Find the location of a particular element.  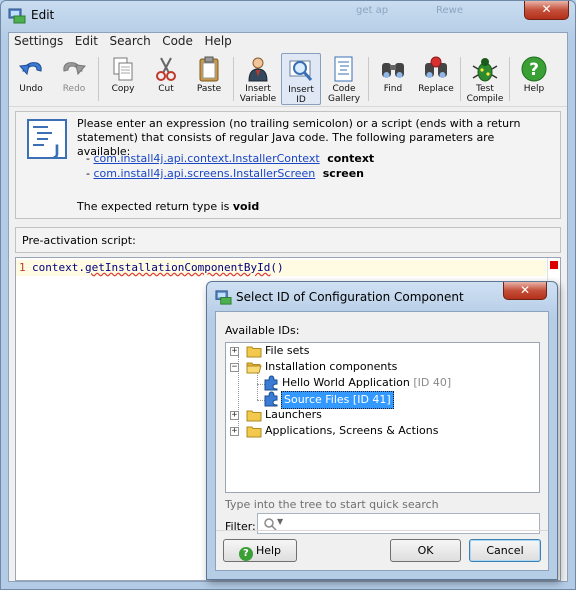

component-id: [ID 40] is located at coordinates (432, 382).